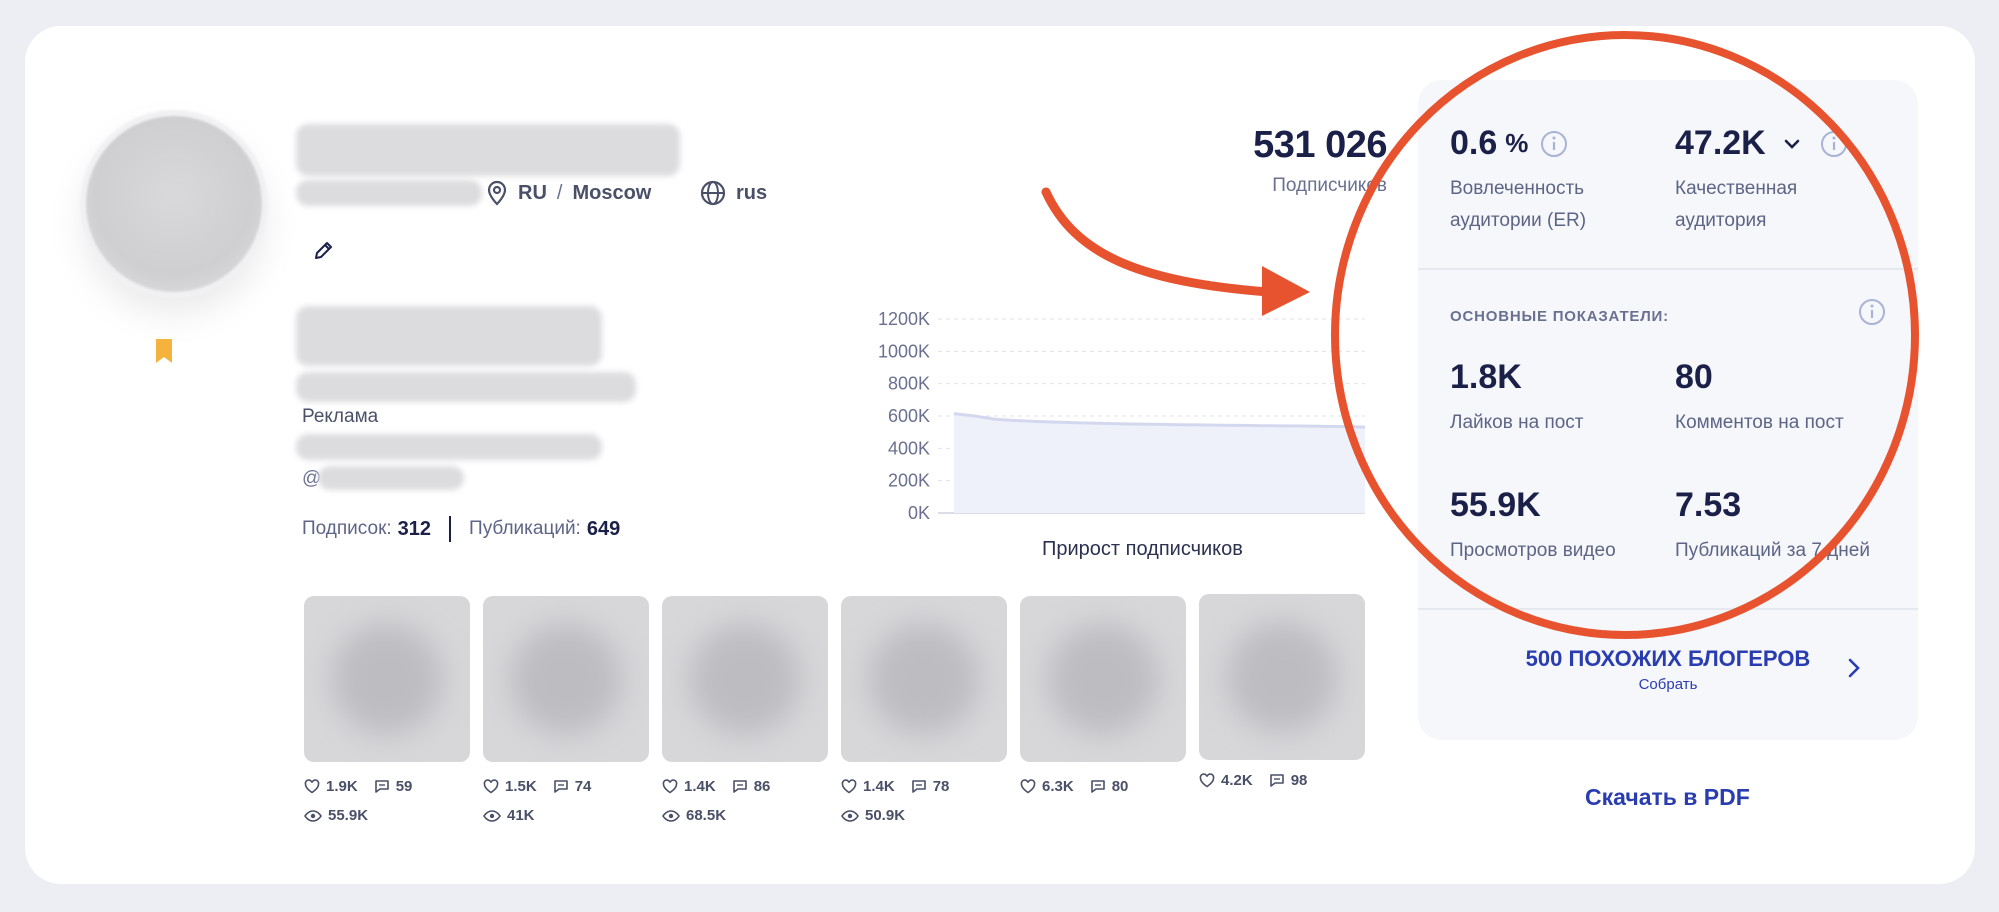  I want to click on chart-y-tick-label: 1000K, so click(904, 351).